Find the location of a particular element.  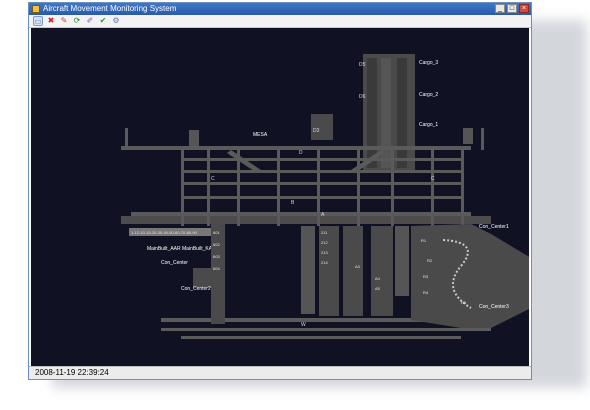

edit-icon: ✐ is located at coordinates (90, 21).